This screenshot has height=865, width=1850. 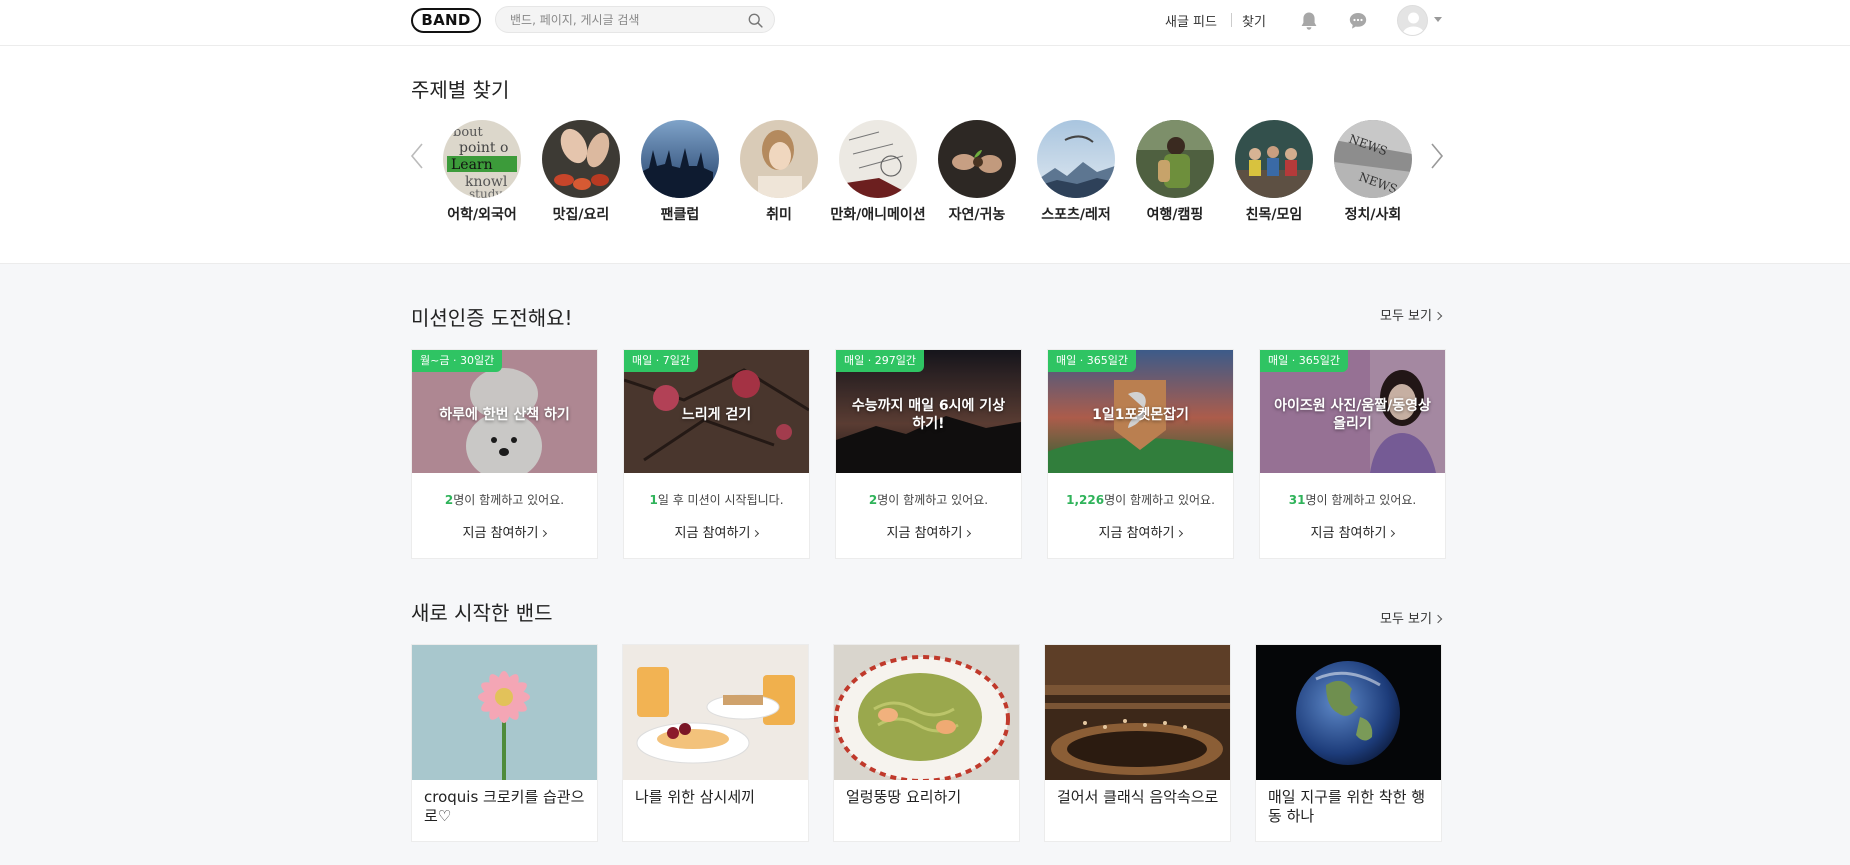 I want to click on mission-period-badge: 월~금 · 30일간, so click(x=457, y=361).